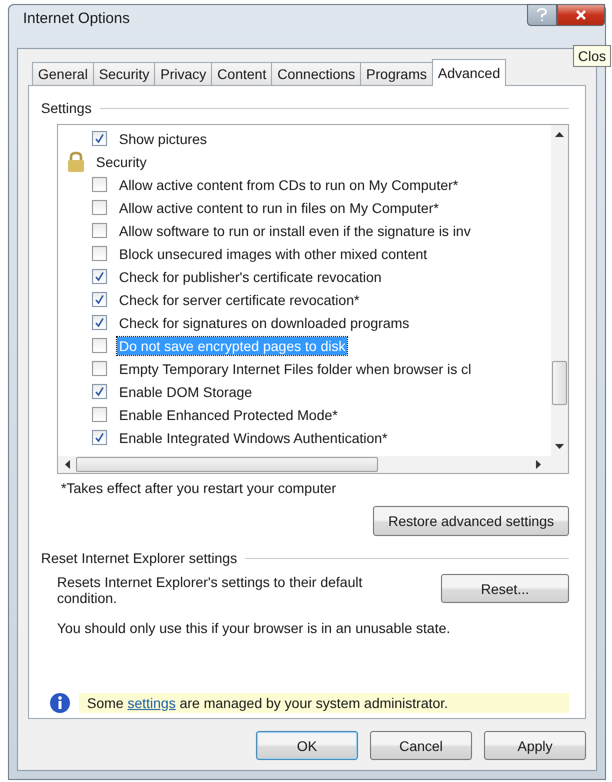 The image size is (612, 782). Describe the element at coordinates (288, 185) in the screenshot. I see `setting-label: Allow active content from CDs to run on My Computer*` at that location.